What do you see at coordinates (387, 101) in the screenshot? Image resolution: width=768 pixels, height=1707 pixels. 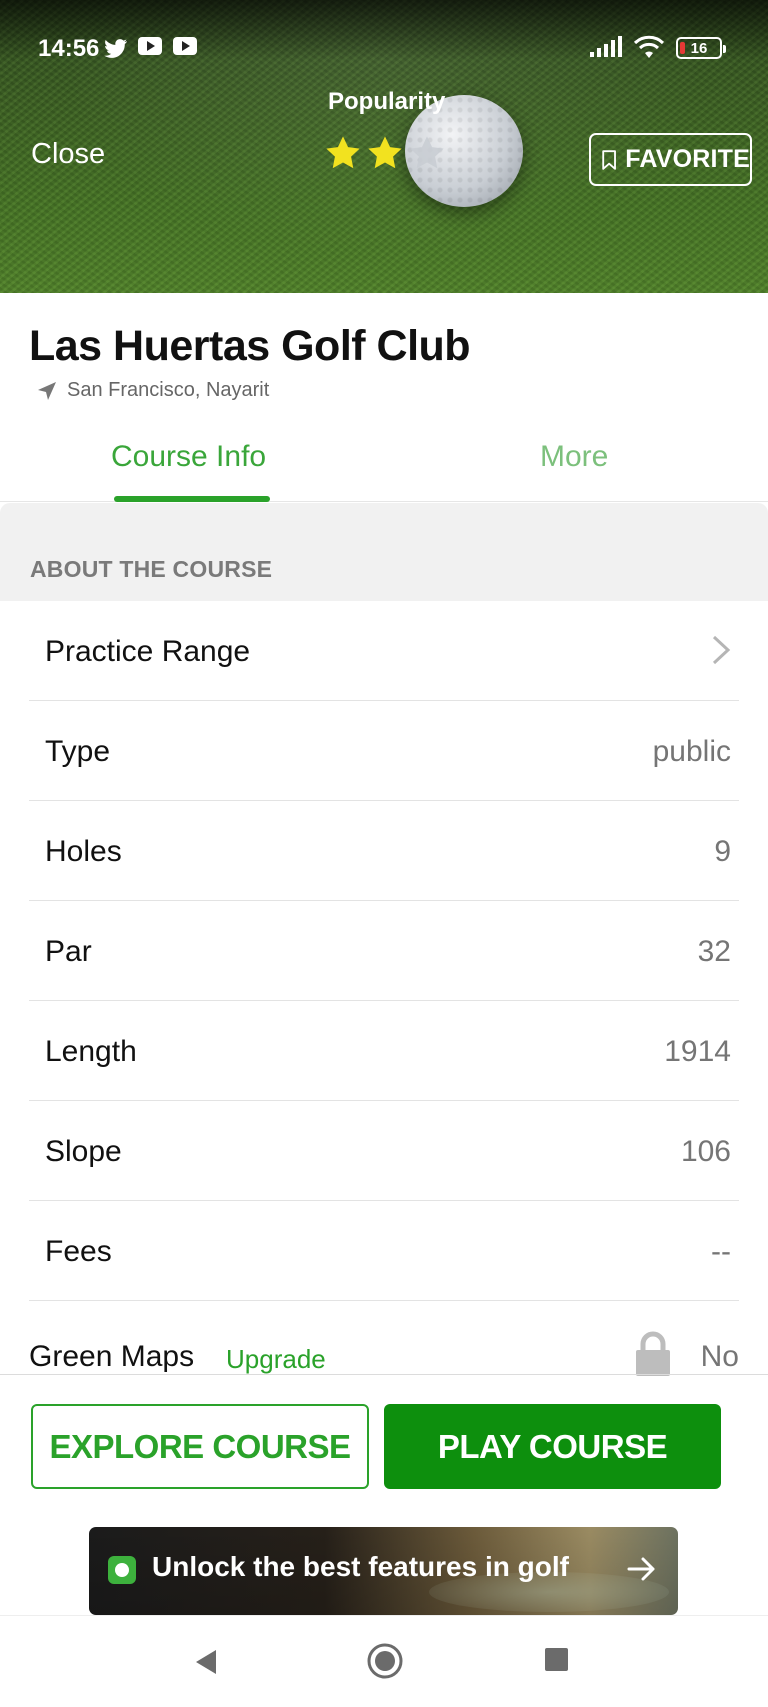 I see `popularity-label: Popularity` at bounding box center [387, 101].